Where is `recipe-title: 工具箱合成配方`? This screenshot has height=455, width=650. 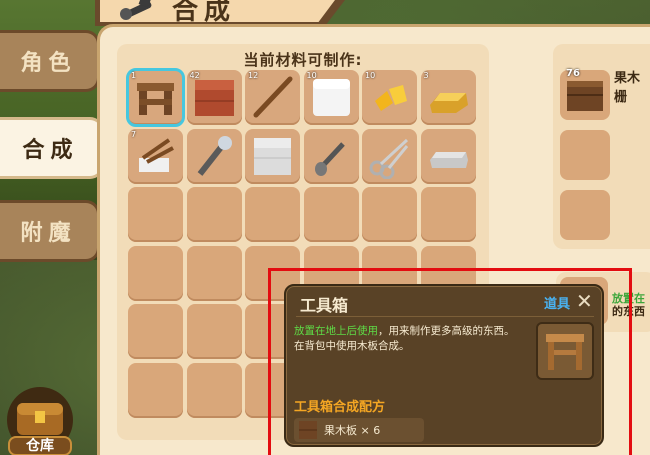 recipe-title: 工具箱合成配方 is located at coordinates (340, 407).